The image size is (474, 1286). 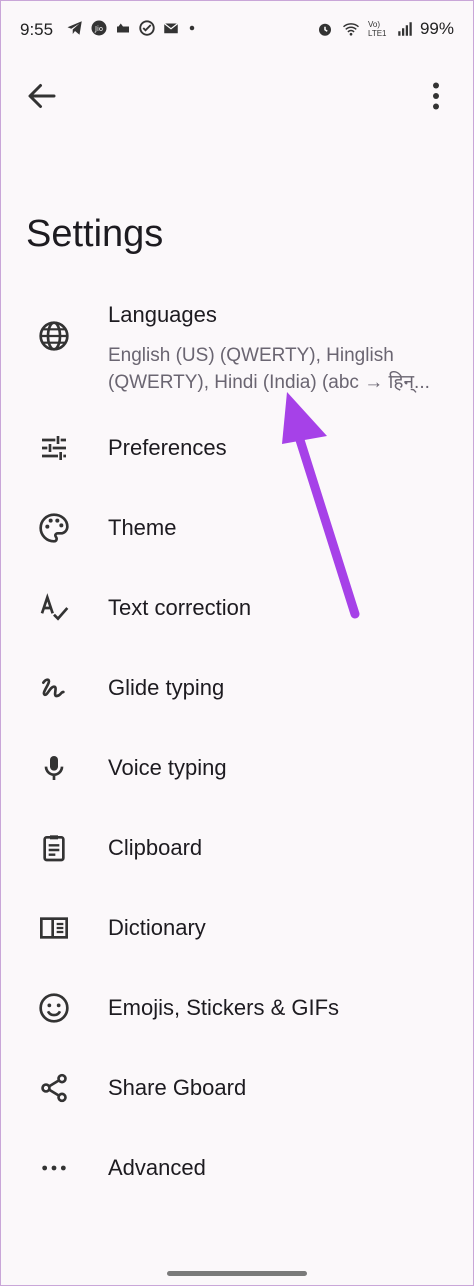 What do you see at coordinates (237, 1273) in the screenshot?
I see `gesture-nav-bar` at bounding box center [237, 1273].